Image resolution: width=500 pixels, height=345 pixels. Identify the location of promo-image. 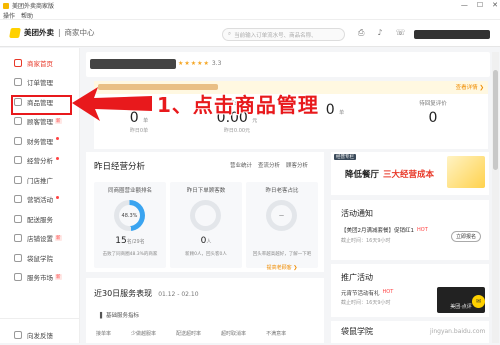
(466, 172).